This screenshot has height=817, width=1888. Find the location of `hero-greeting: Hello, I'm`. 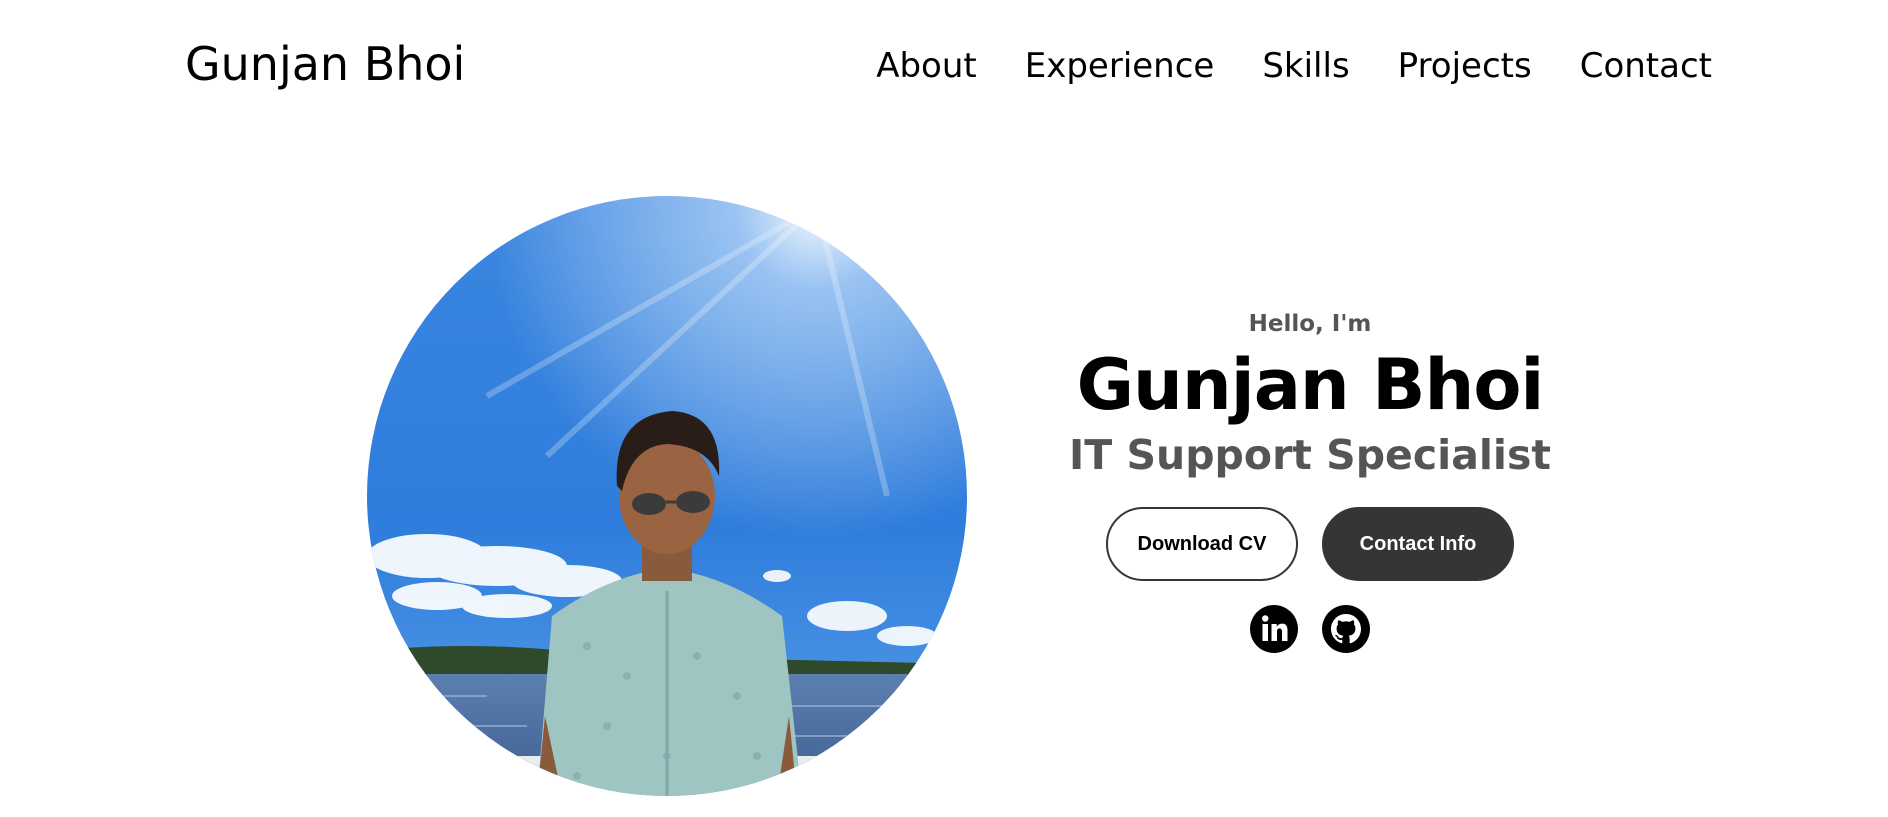

hero-greeting: Hello, I'm is located at coordinates (1310, 324).